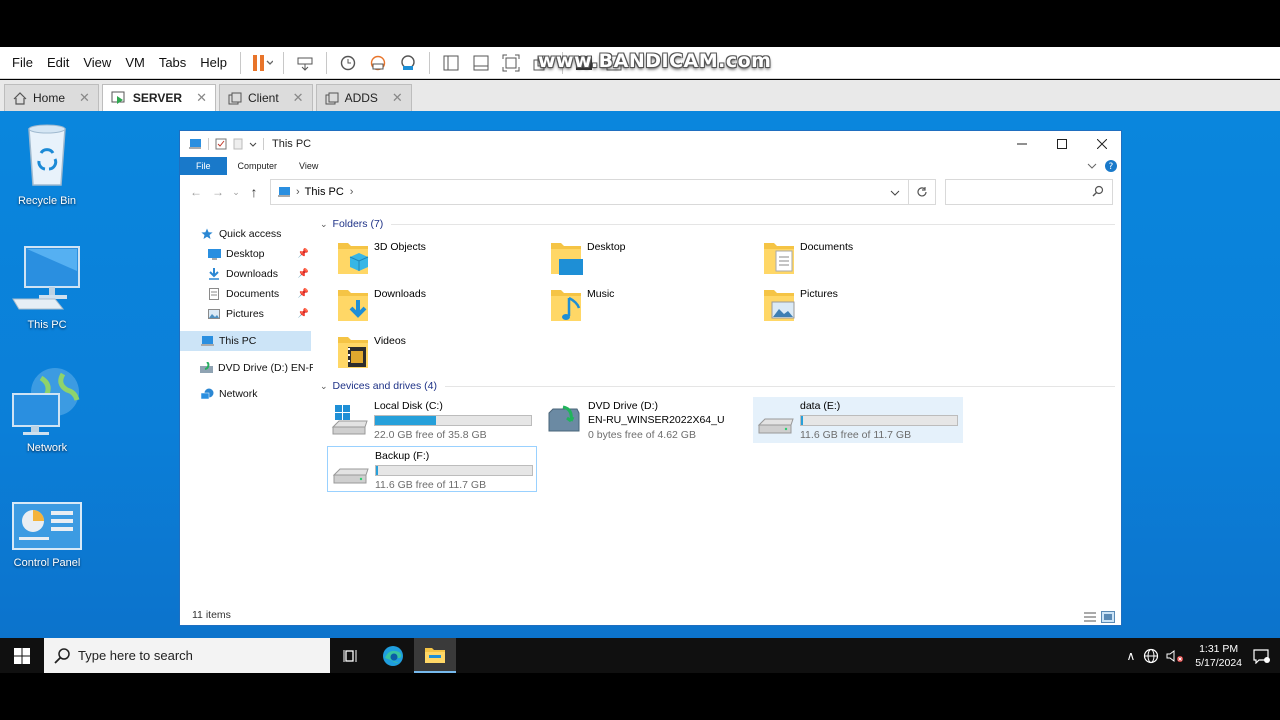 This screenshot has width=1280, height=720. I want to click on chevron-up-icon: ∧, so click(1130, 656).